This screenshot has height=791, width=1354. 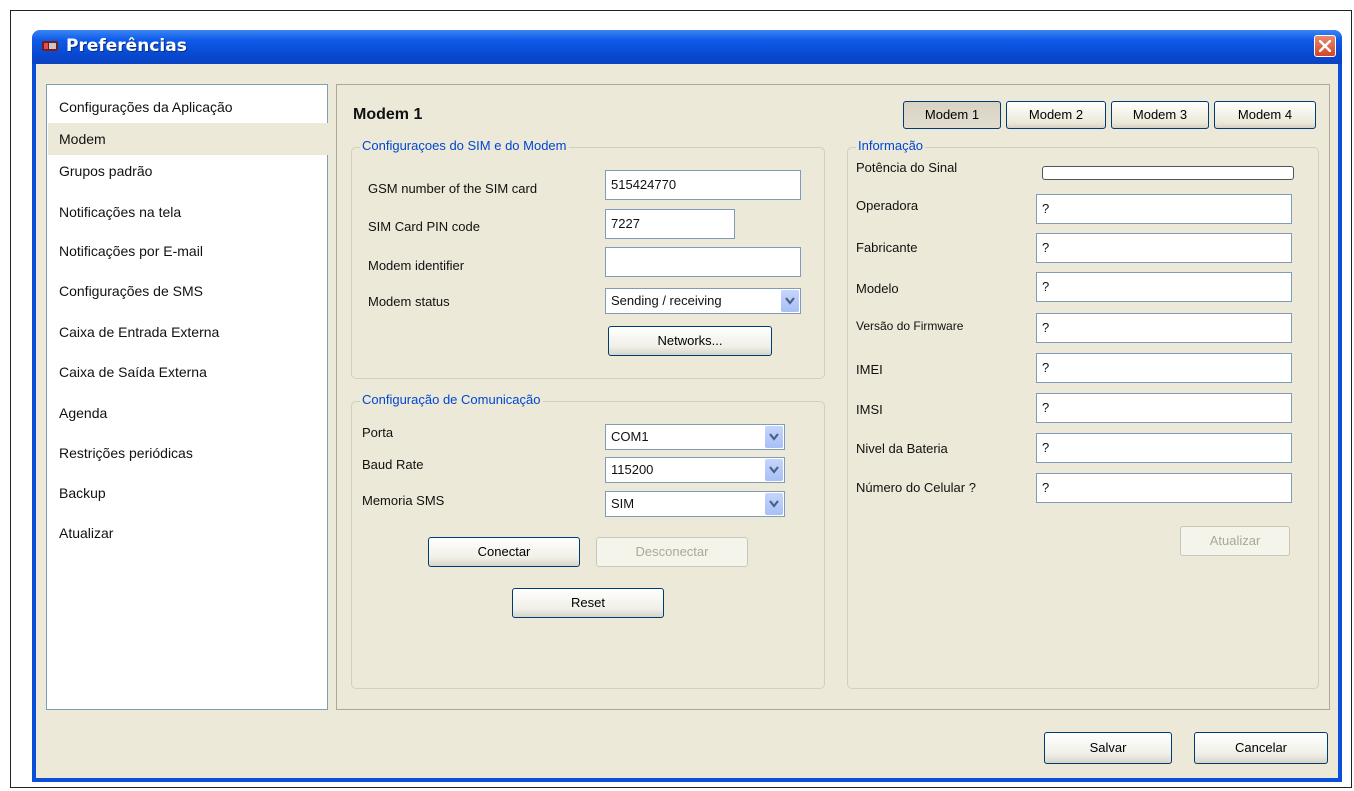 I want to click on sms-memory-value: SIM, so click(x=623, y=503).